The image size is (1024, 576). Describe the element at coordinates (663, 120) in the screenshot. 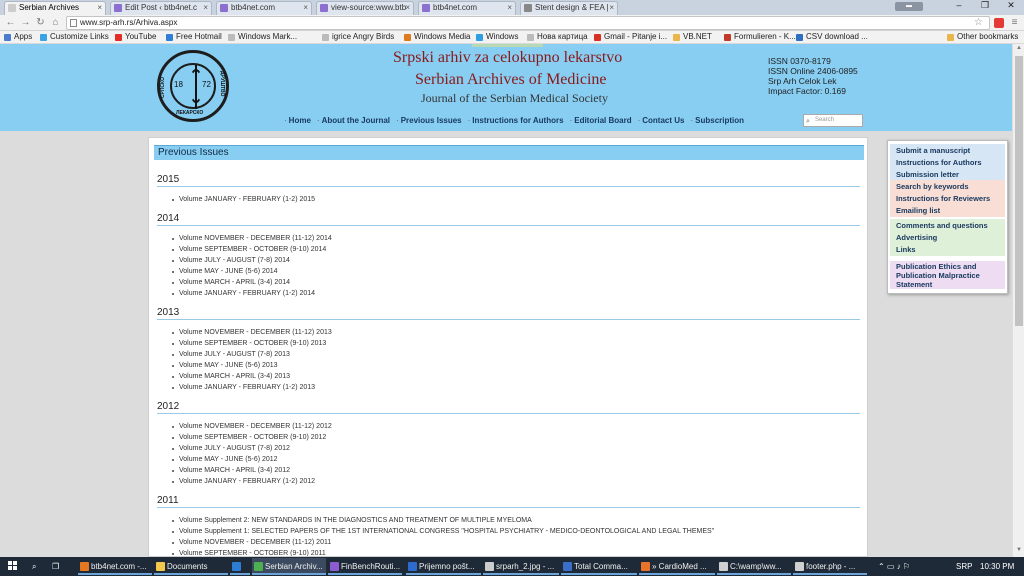

I see `nav-link: Contact Us` at that location.